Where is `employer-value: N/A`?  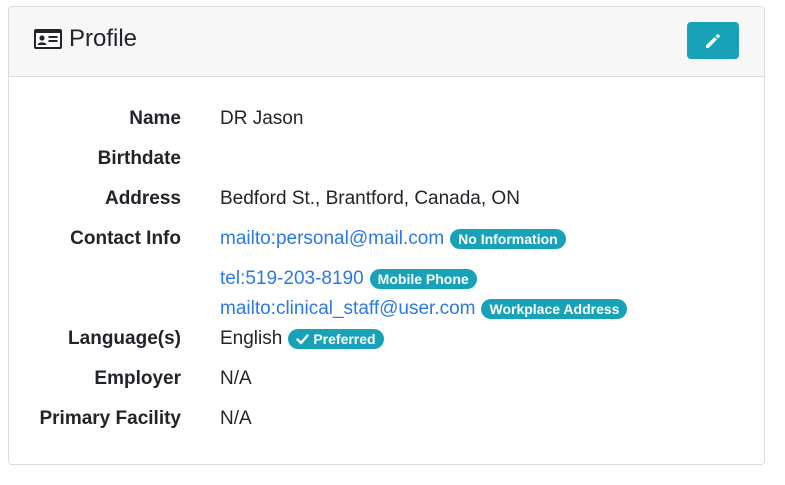
employer-value: N/A is located at coordinates (236, 378).